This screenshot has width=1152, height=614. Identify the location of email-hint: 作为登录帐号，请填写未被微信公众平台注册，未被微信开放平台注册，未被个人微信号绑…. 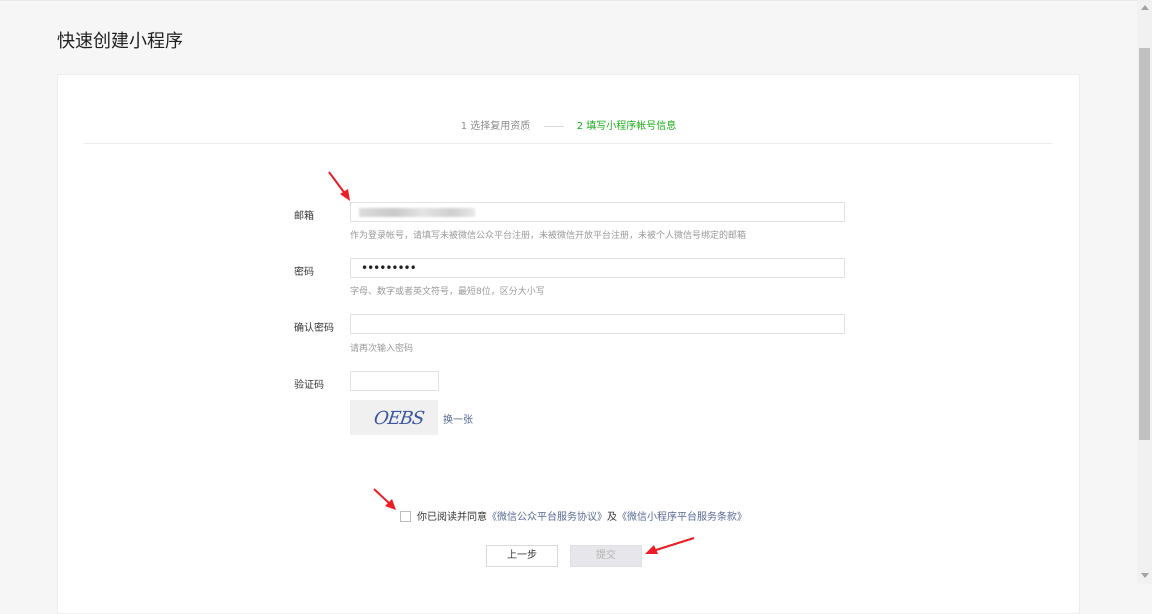
(548, 236).